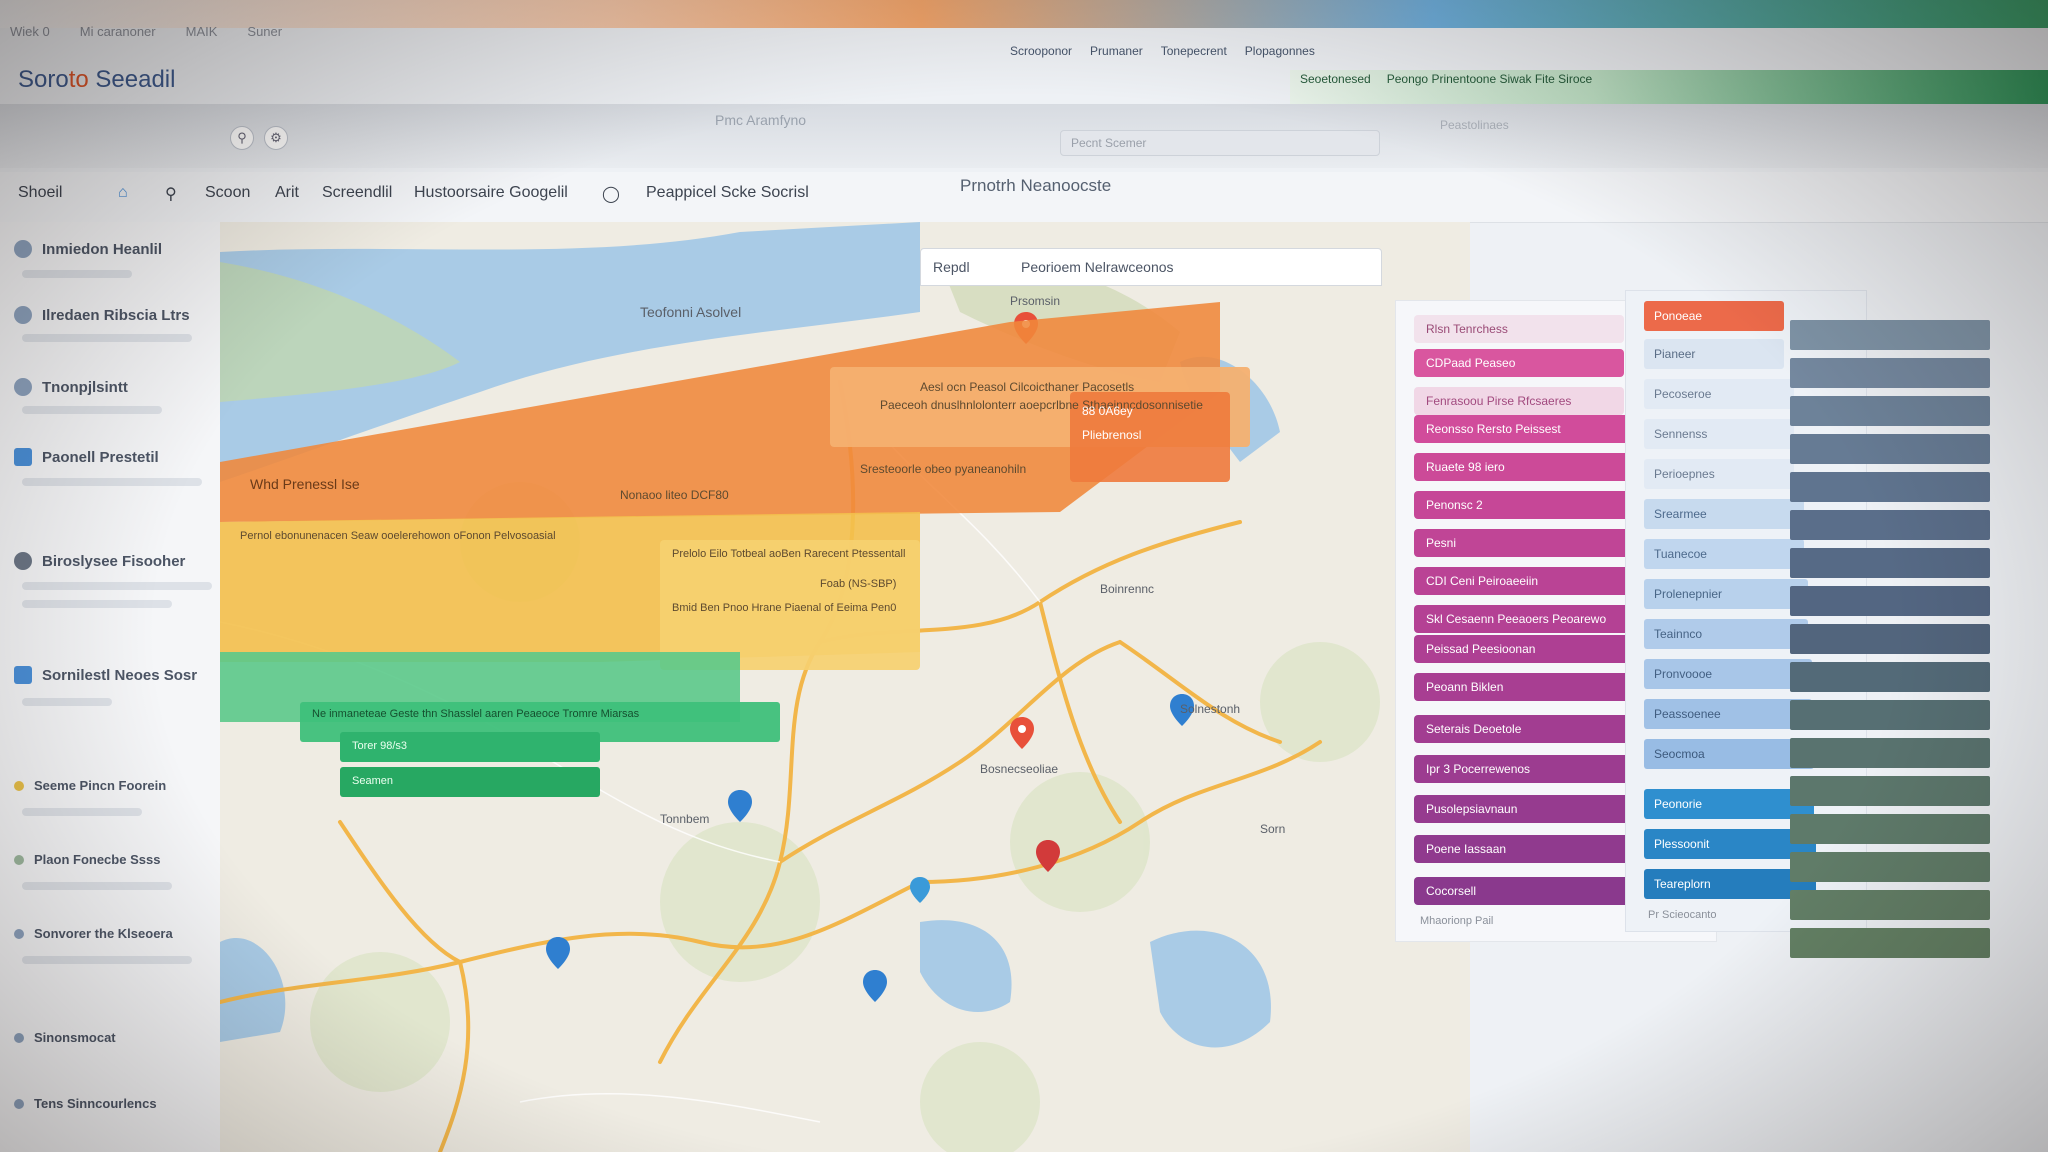 Image resolution: width=2048 pixels, height=1152 pixels. What do you see at coordinates (1527, 581) in the screenshot?
I see `list-item: CDI Ceni Peiroaeeiin` at bounding box center [1527, 581].